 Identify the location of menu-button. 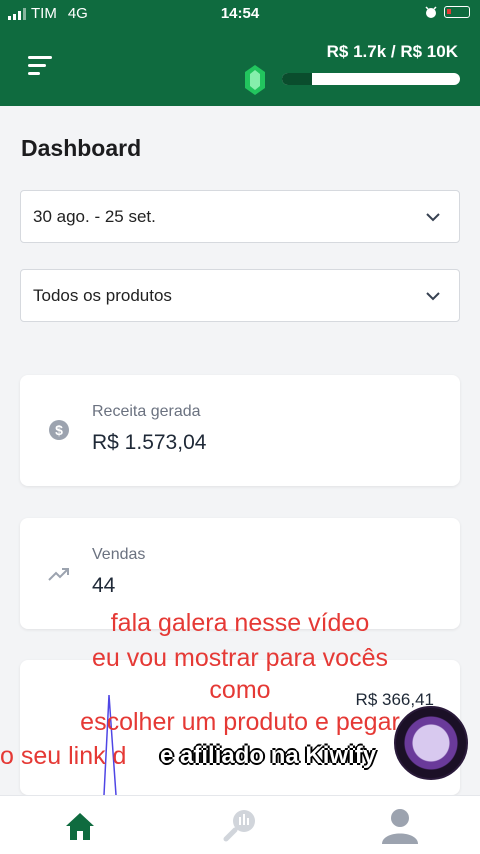
(40, 66).